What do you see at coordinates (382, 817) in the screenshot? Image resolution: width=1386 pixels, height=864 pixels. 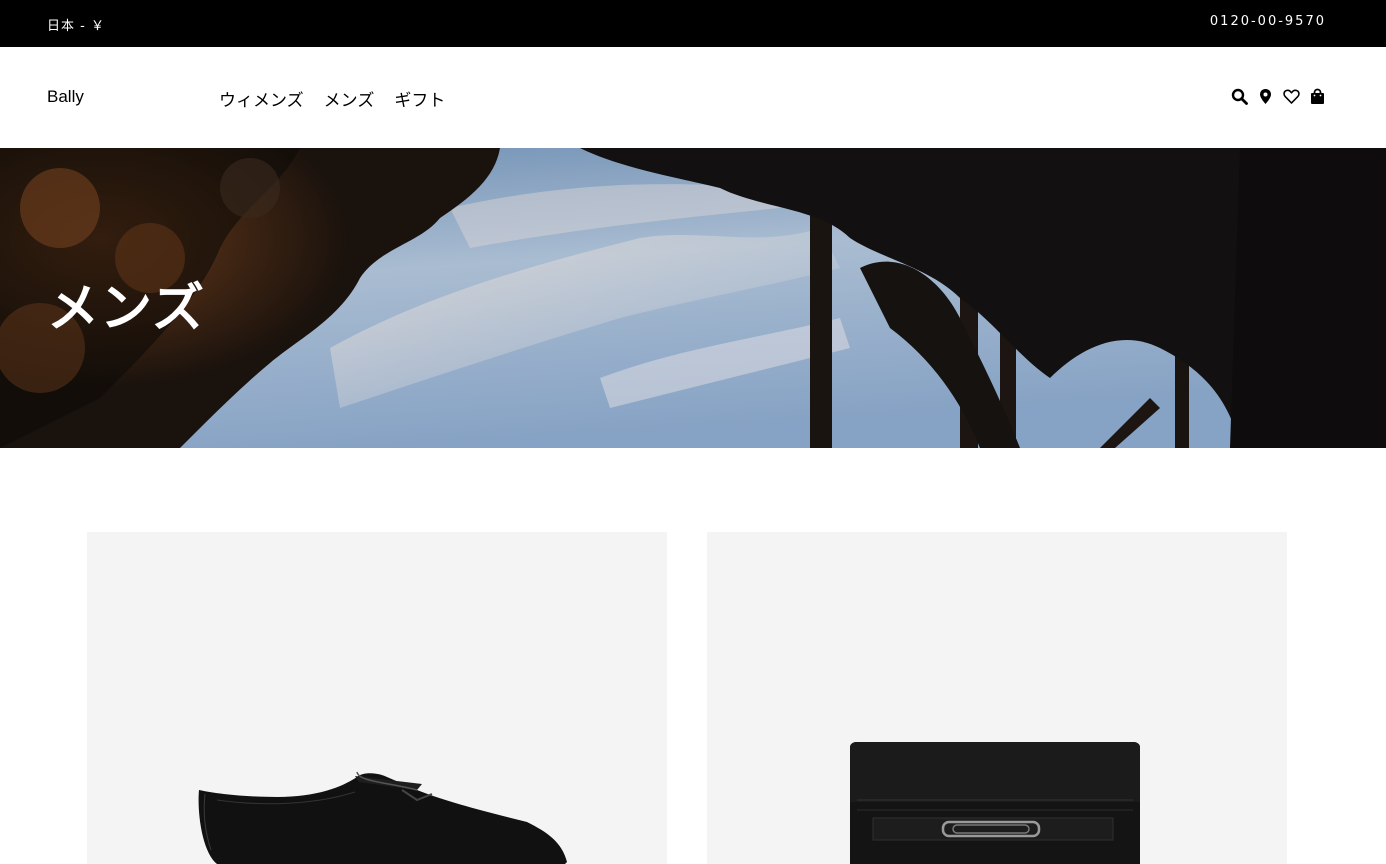 I see `loafer-shoe-image` at bounding box center [382, 817].